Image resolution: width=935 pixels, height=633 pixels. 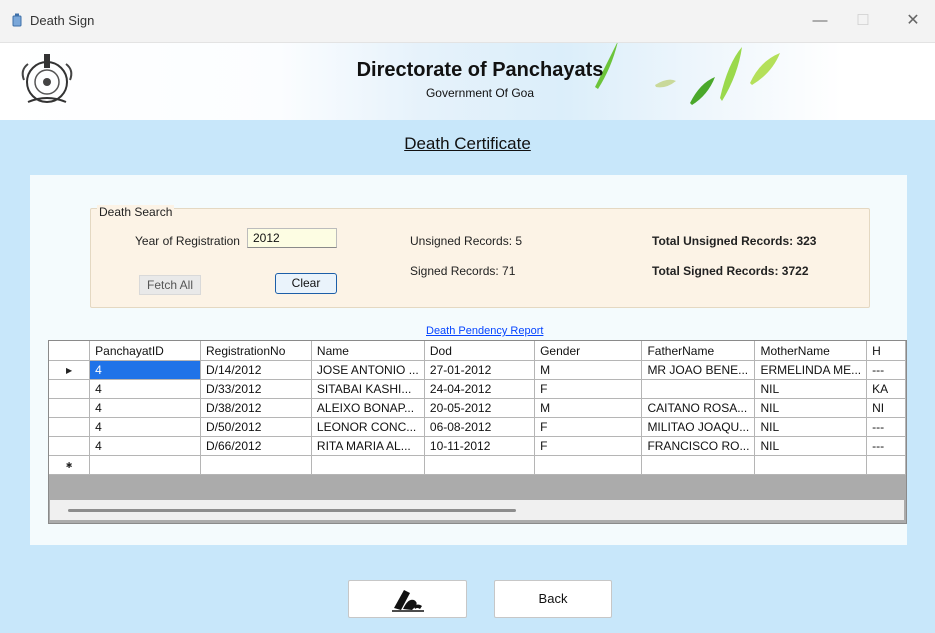 What do you see at coordinates (863, 21) in the screenshot?
I see `maximize-button: ☐` at bounding box center [863, 21].